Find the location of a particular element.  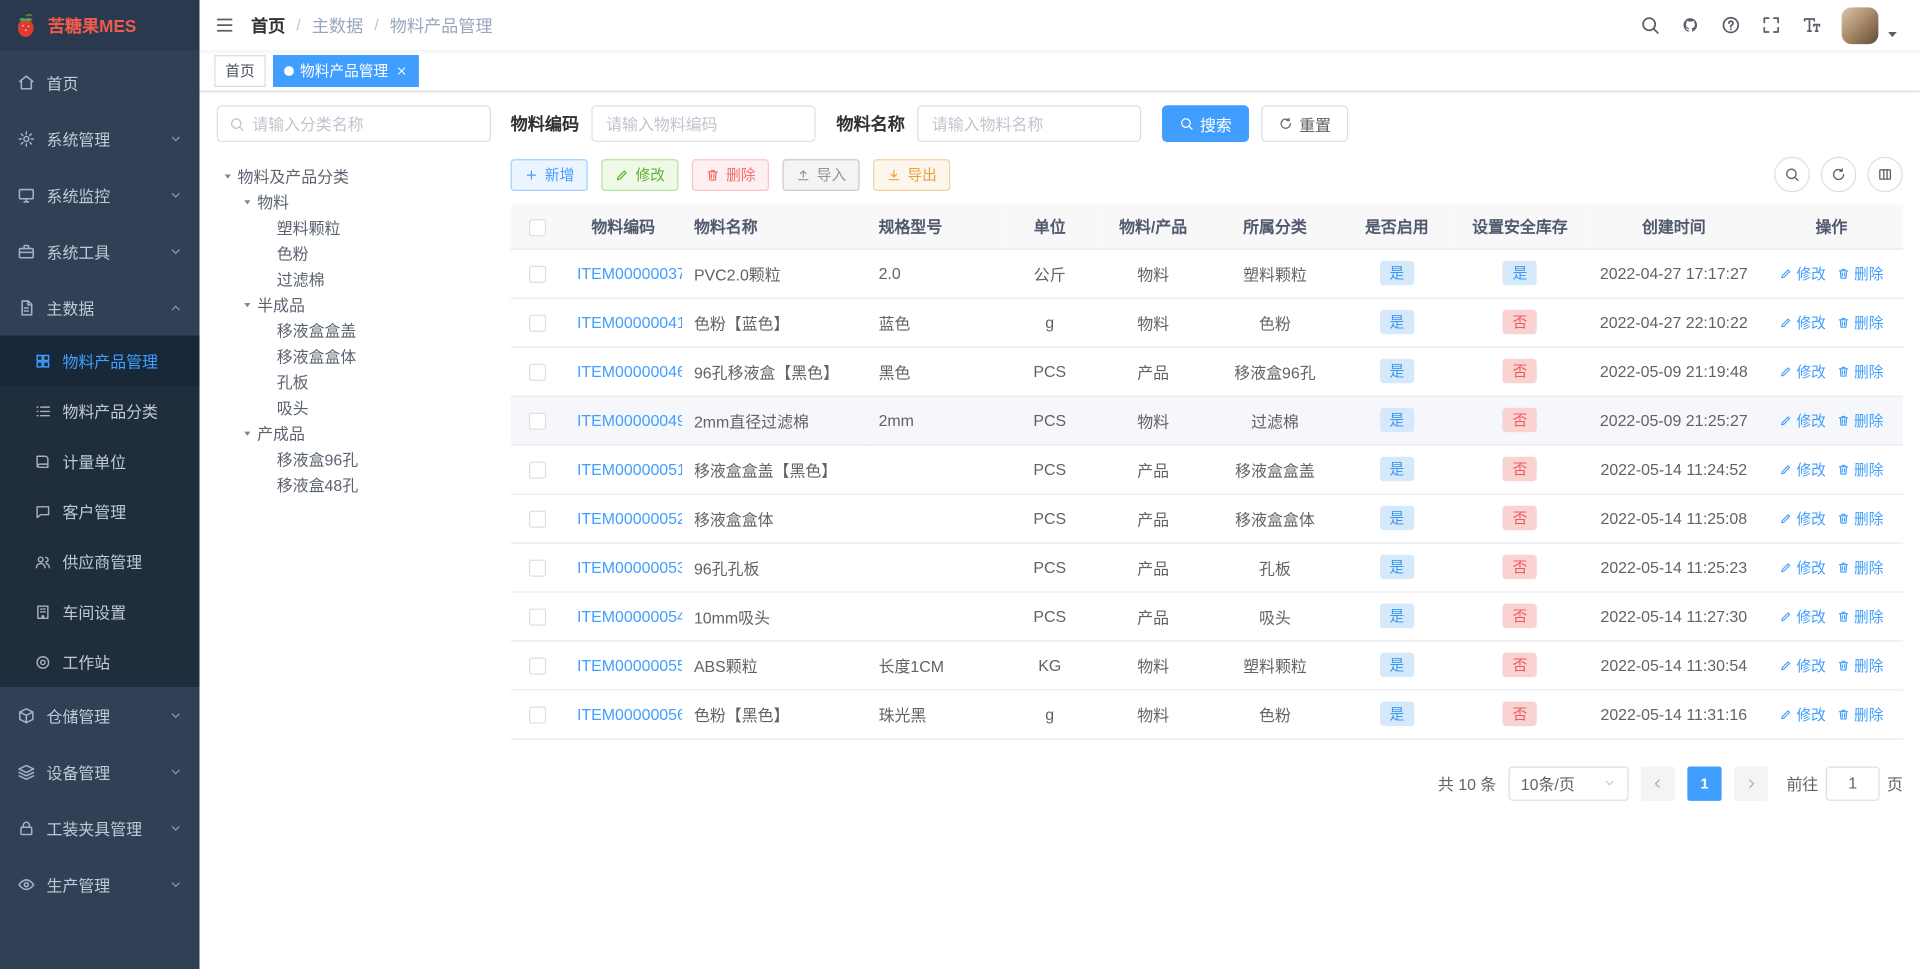

refresh-toggle-button is located at coordinates (1838, 174).